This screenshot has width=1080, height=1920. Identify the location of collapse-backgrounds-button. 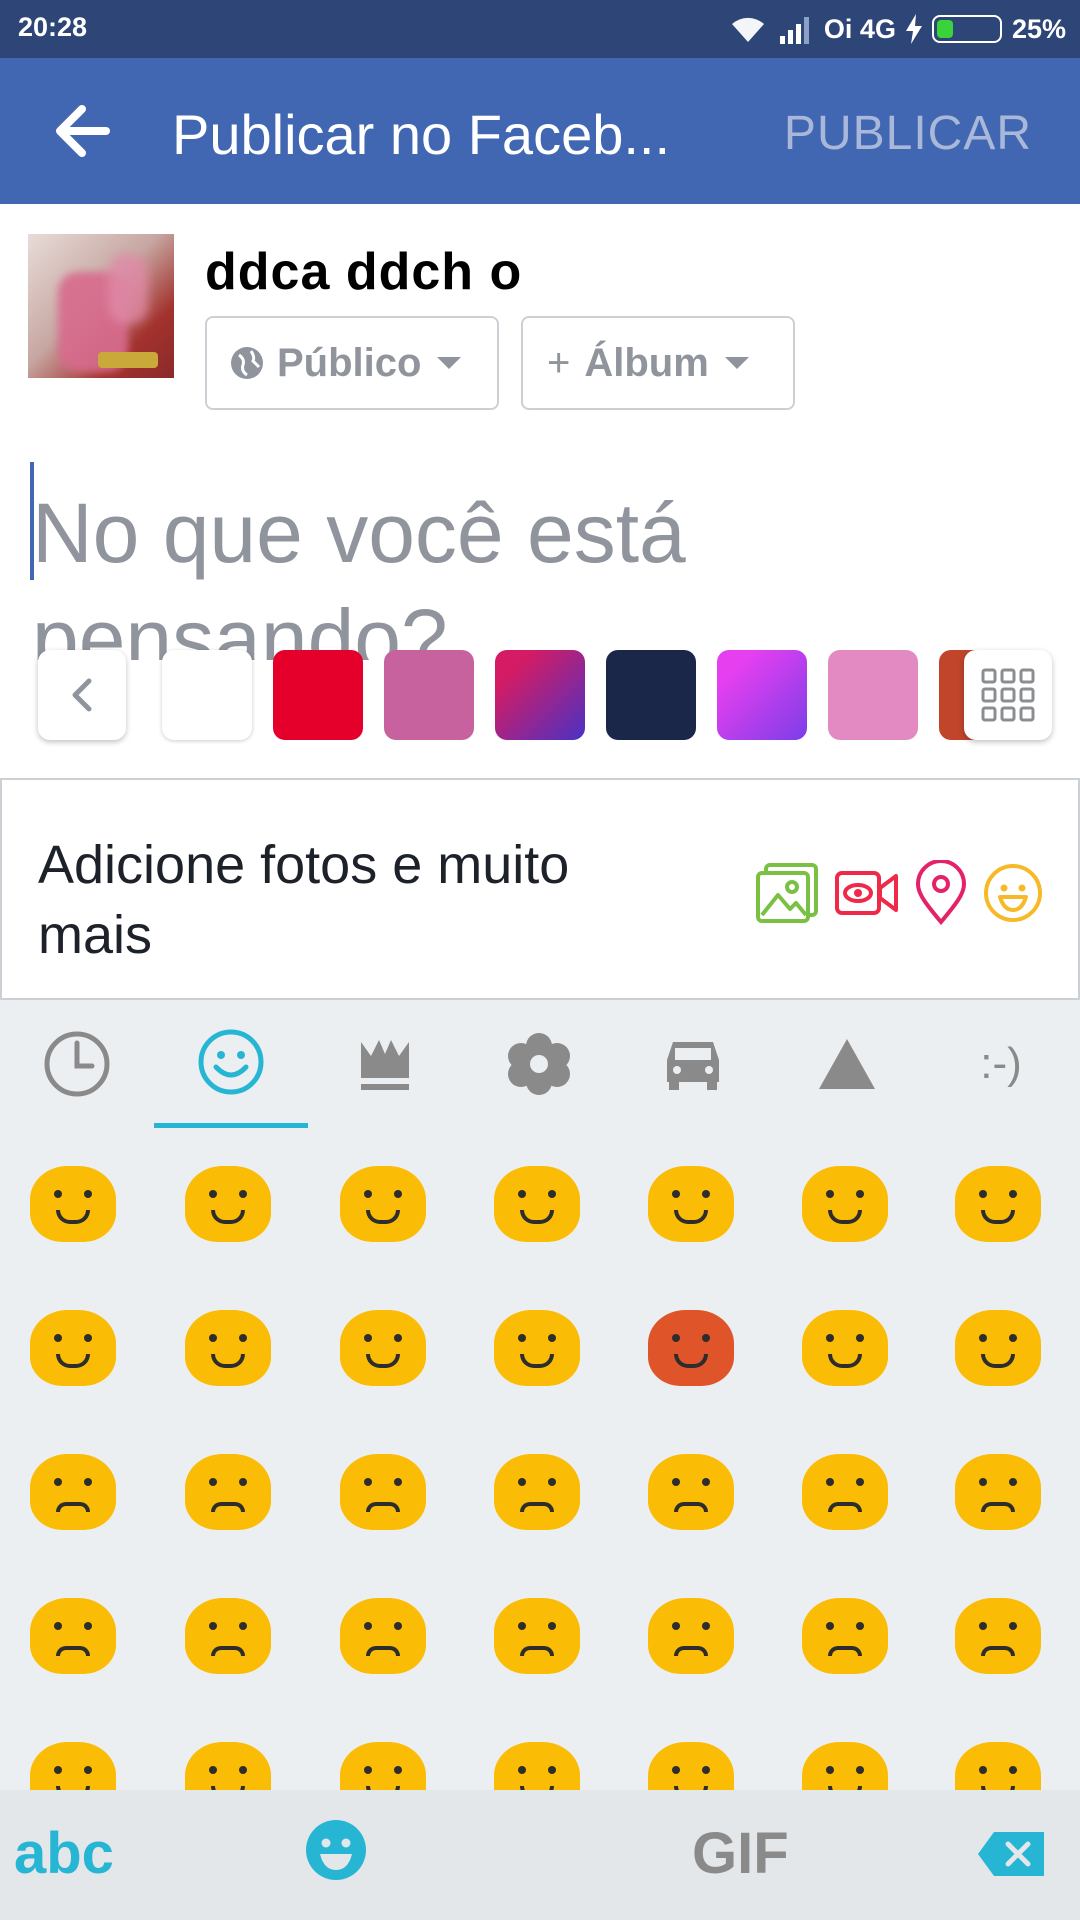
(82, 695).